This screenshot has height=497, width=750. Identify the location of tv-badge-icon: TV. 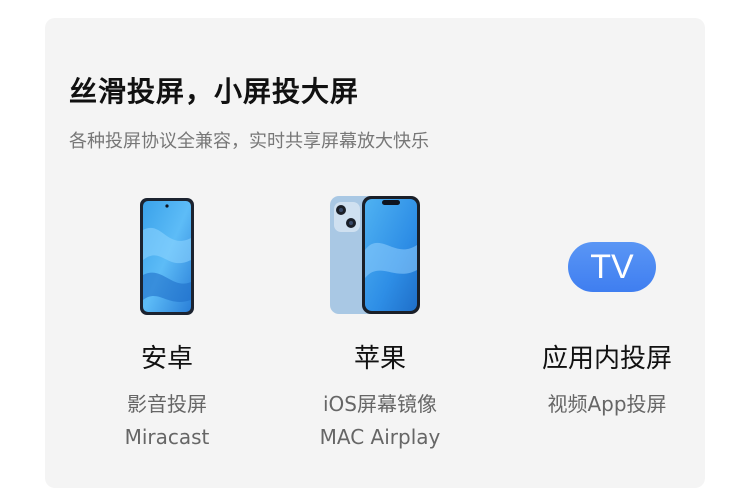
(612, 267).